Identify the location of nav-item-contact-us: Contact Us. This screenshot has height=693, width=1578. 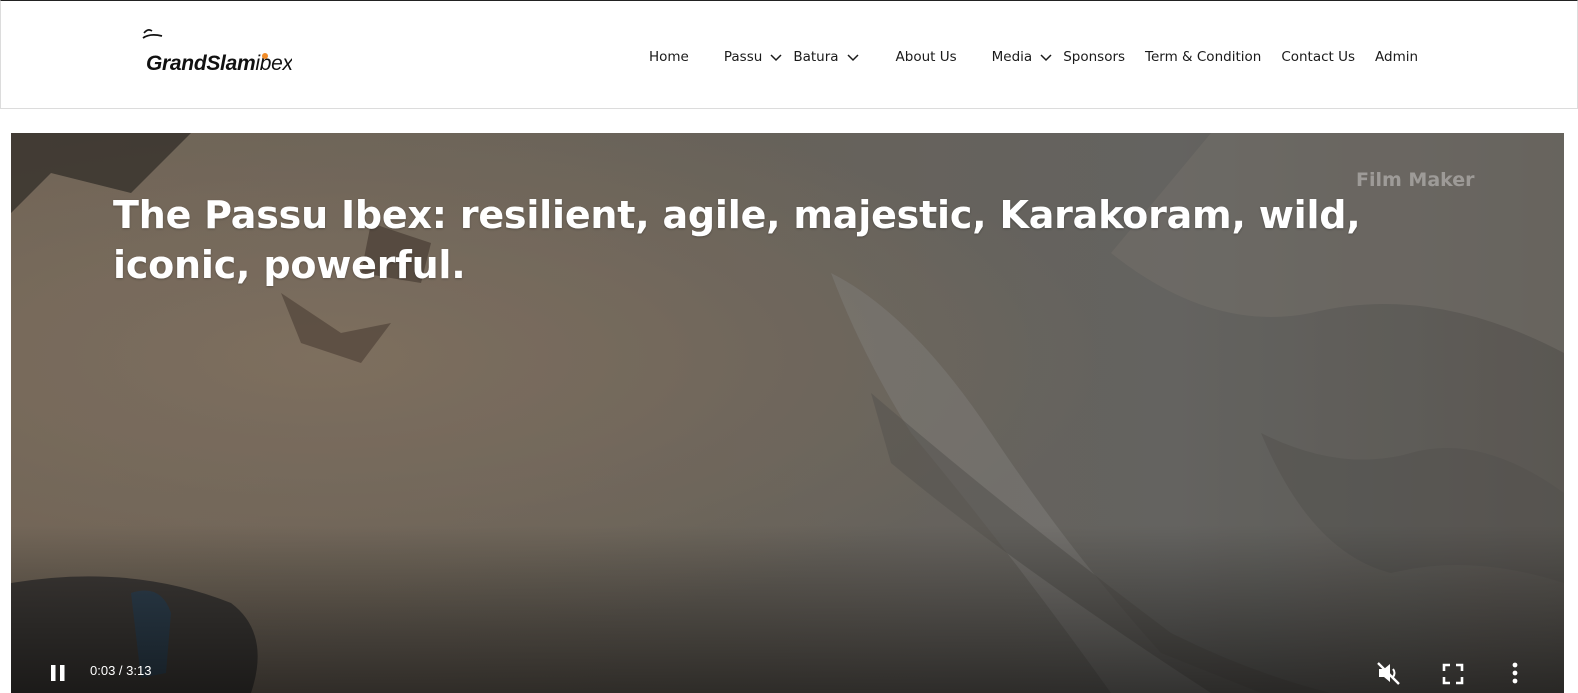
(1318, 57).